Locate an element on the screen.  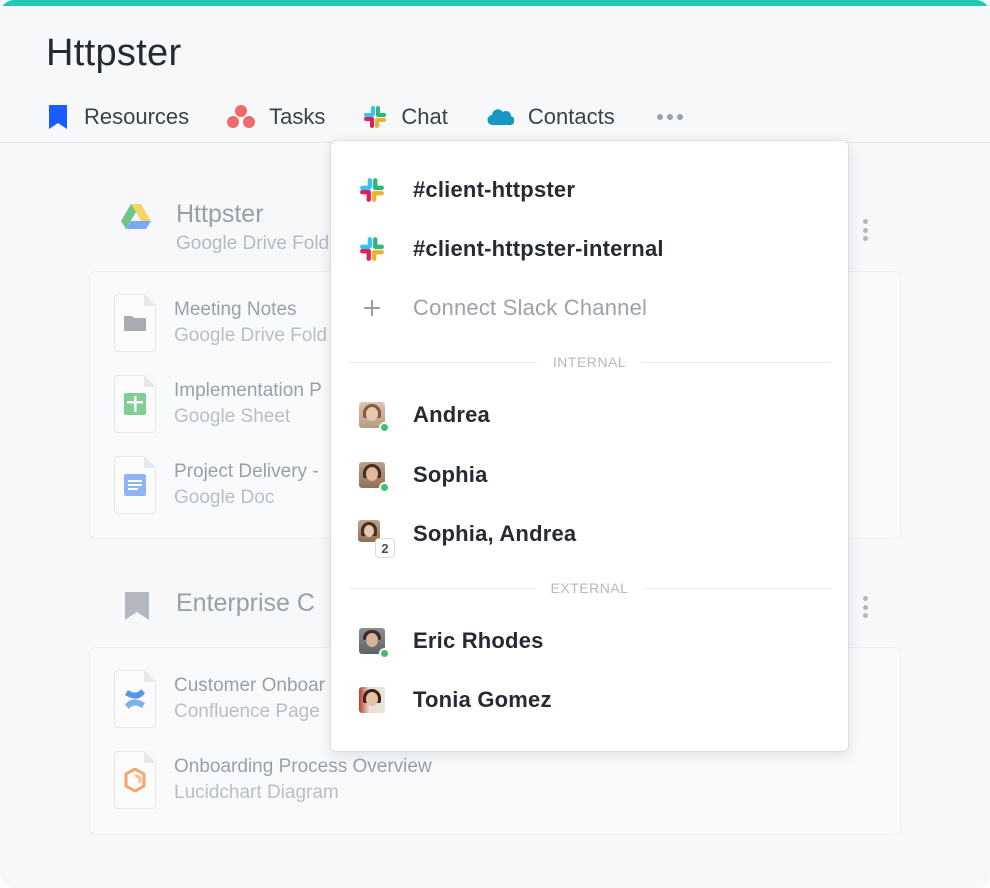
tab-contacts: Contacts is located at coordinates (550, 117).